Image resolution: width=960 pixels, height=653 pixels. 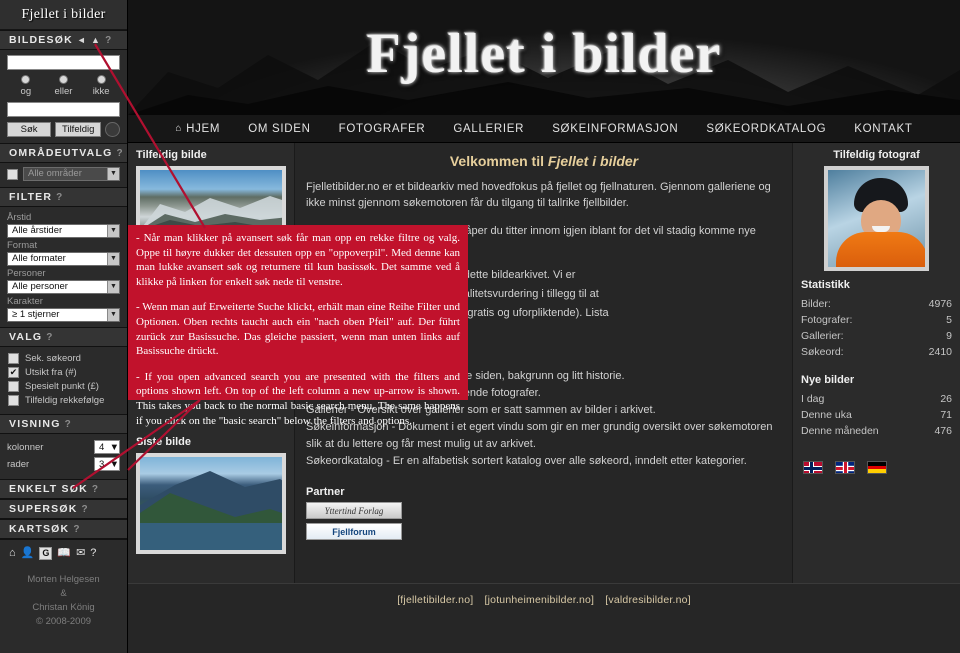 I want to click on nav-item-kontakt: KONTAKT, so click(x=883, y=129).